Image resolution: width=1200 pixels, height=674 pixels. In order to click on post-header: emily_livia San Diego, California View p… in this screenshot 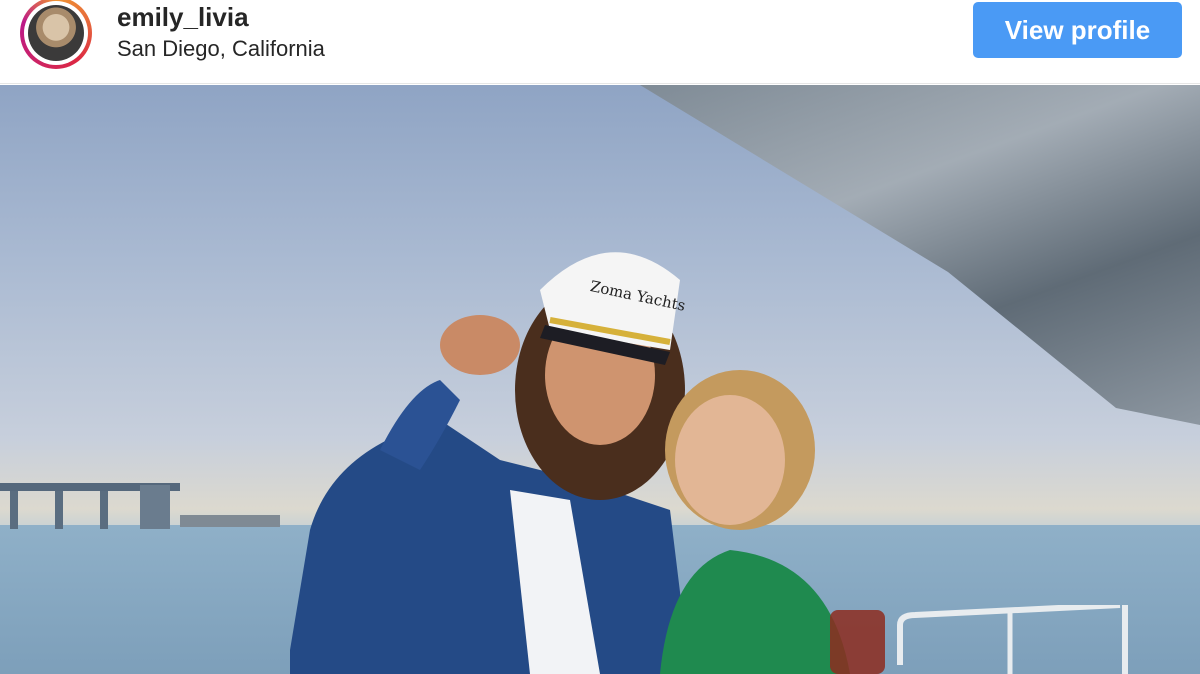, I will do `click(600, 42)`.